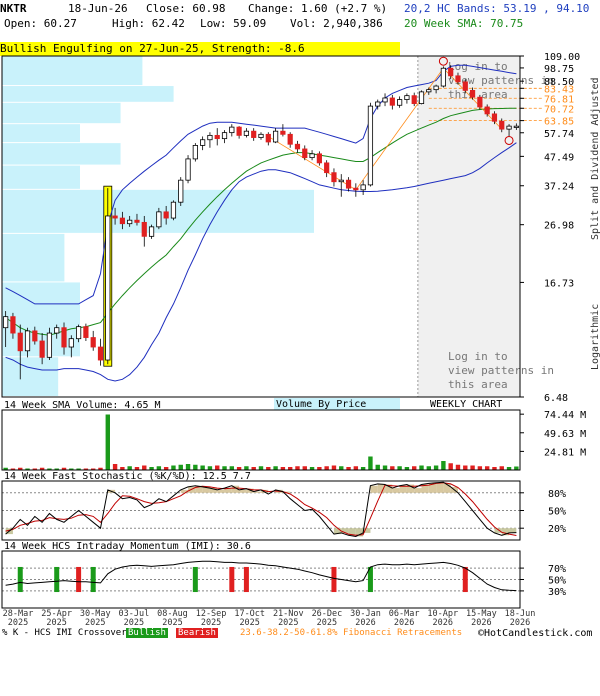 This screenshot has height=696, width=600. I want to click on x-tick-label: 06-Mar 2026, so click(404, 617).